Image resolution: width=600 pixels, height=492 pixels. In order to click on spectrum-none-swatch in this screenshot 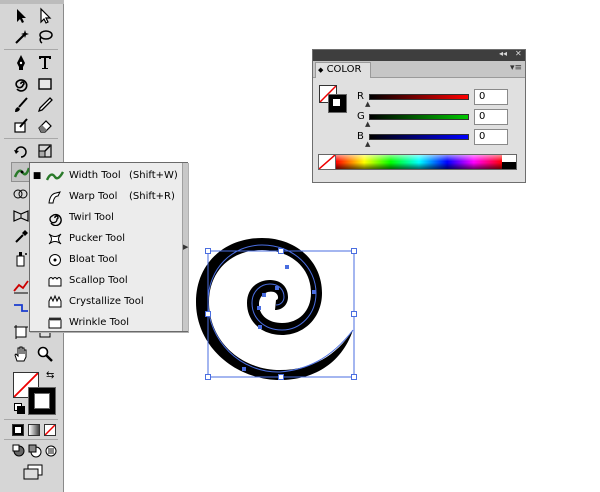, I will do `click(327, 162)`.